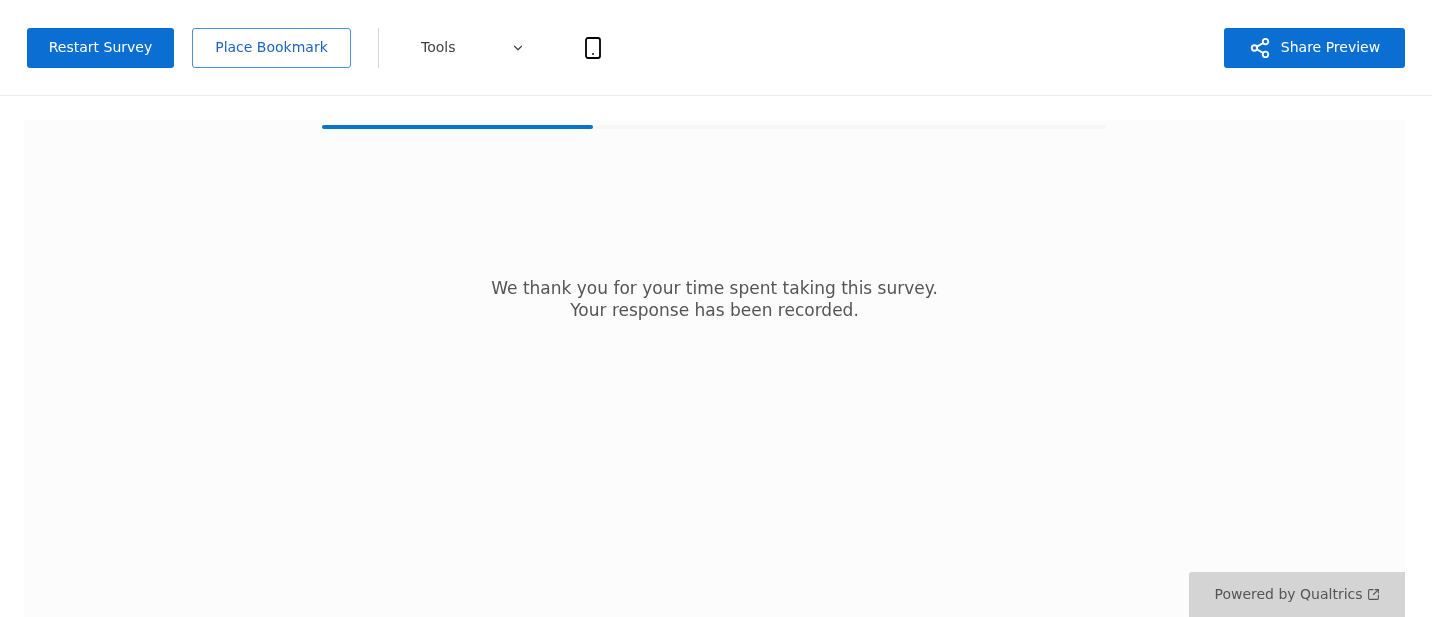 The image size is (1432, 617). I want to click on thank-you-message: We thank you for your time spent taking this survey., so click(714, 288).